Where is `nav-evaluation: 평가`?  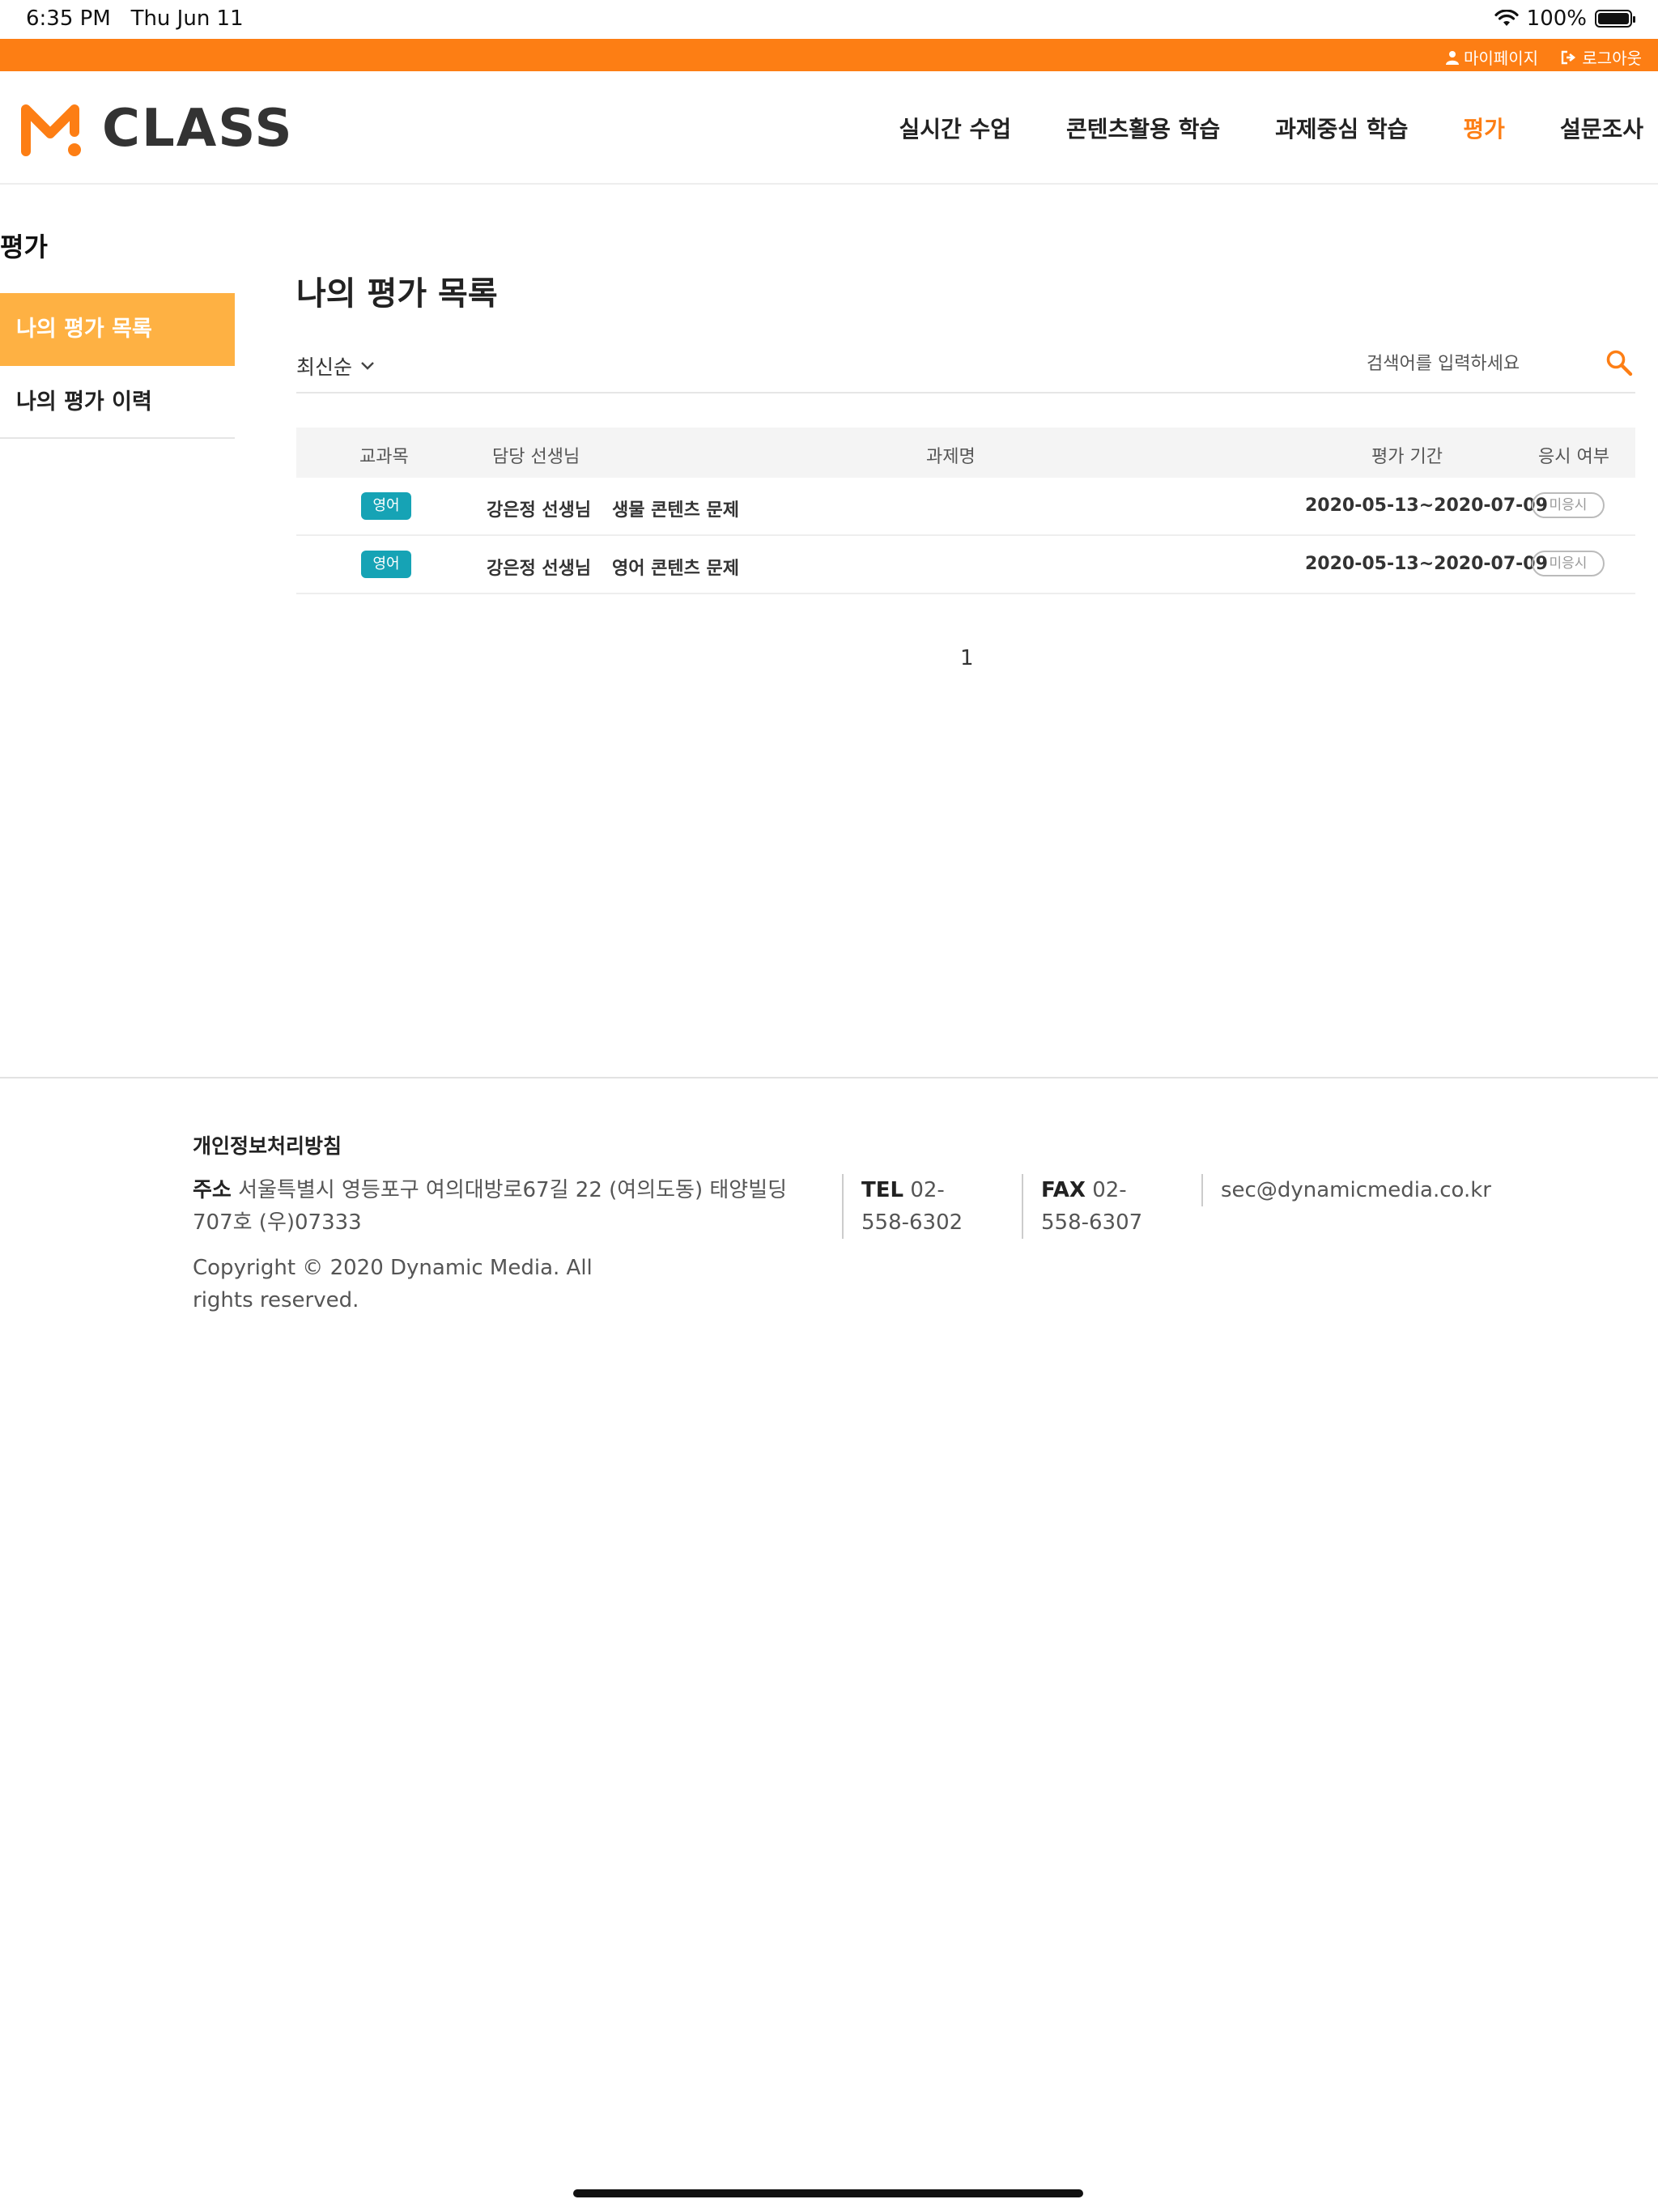
nav-evaluation: 평가 is located at coordinates (1484, 128).